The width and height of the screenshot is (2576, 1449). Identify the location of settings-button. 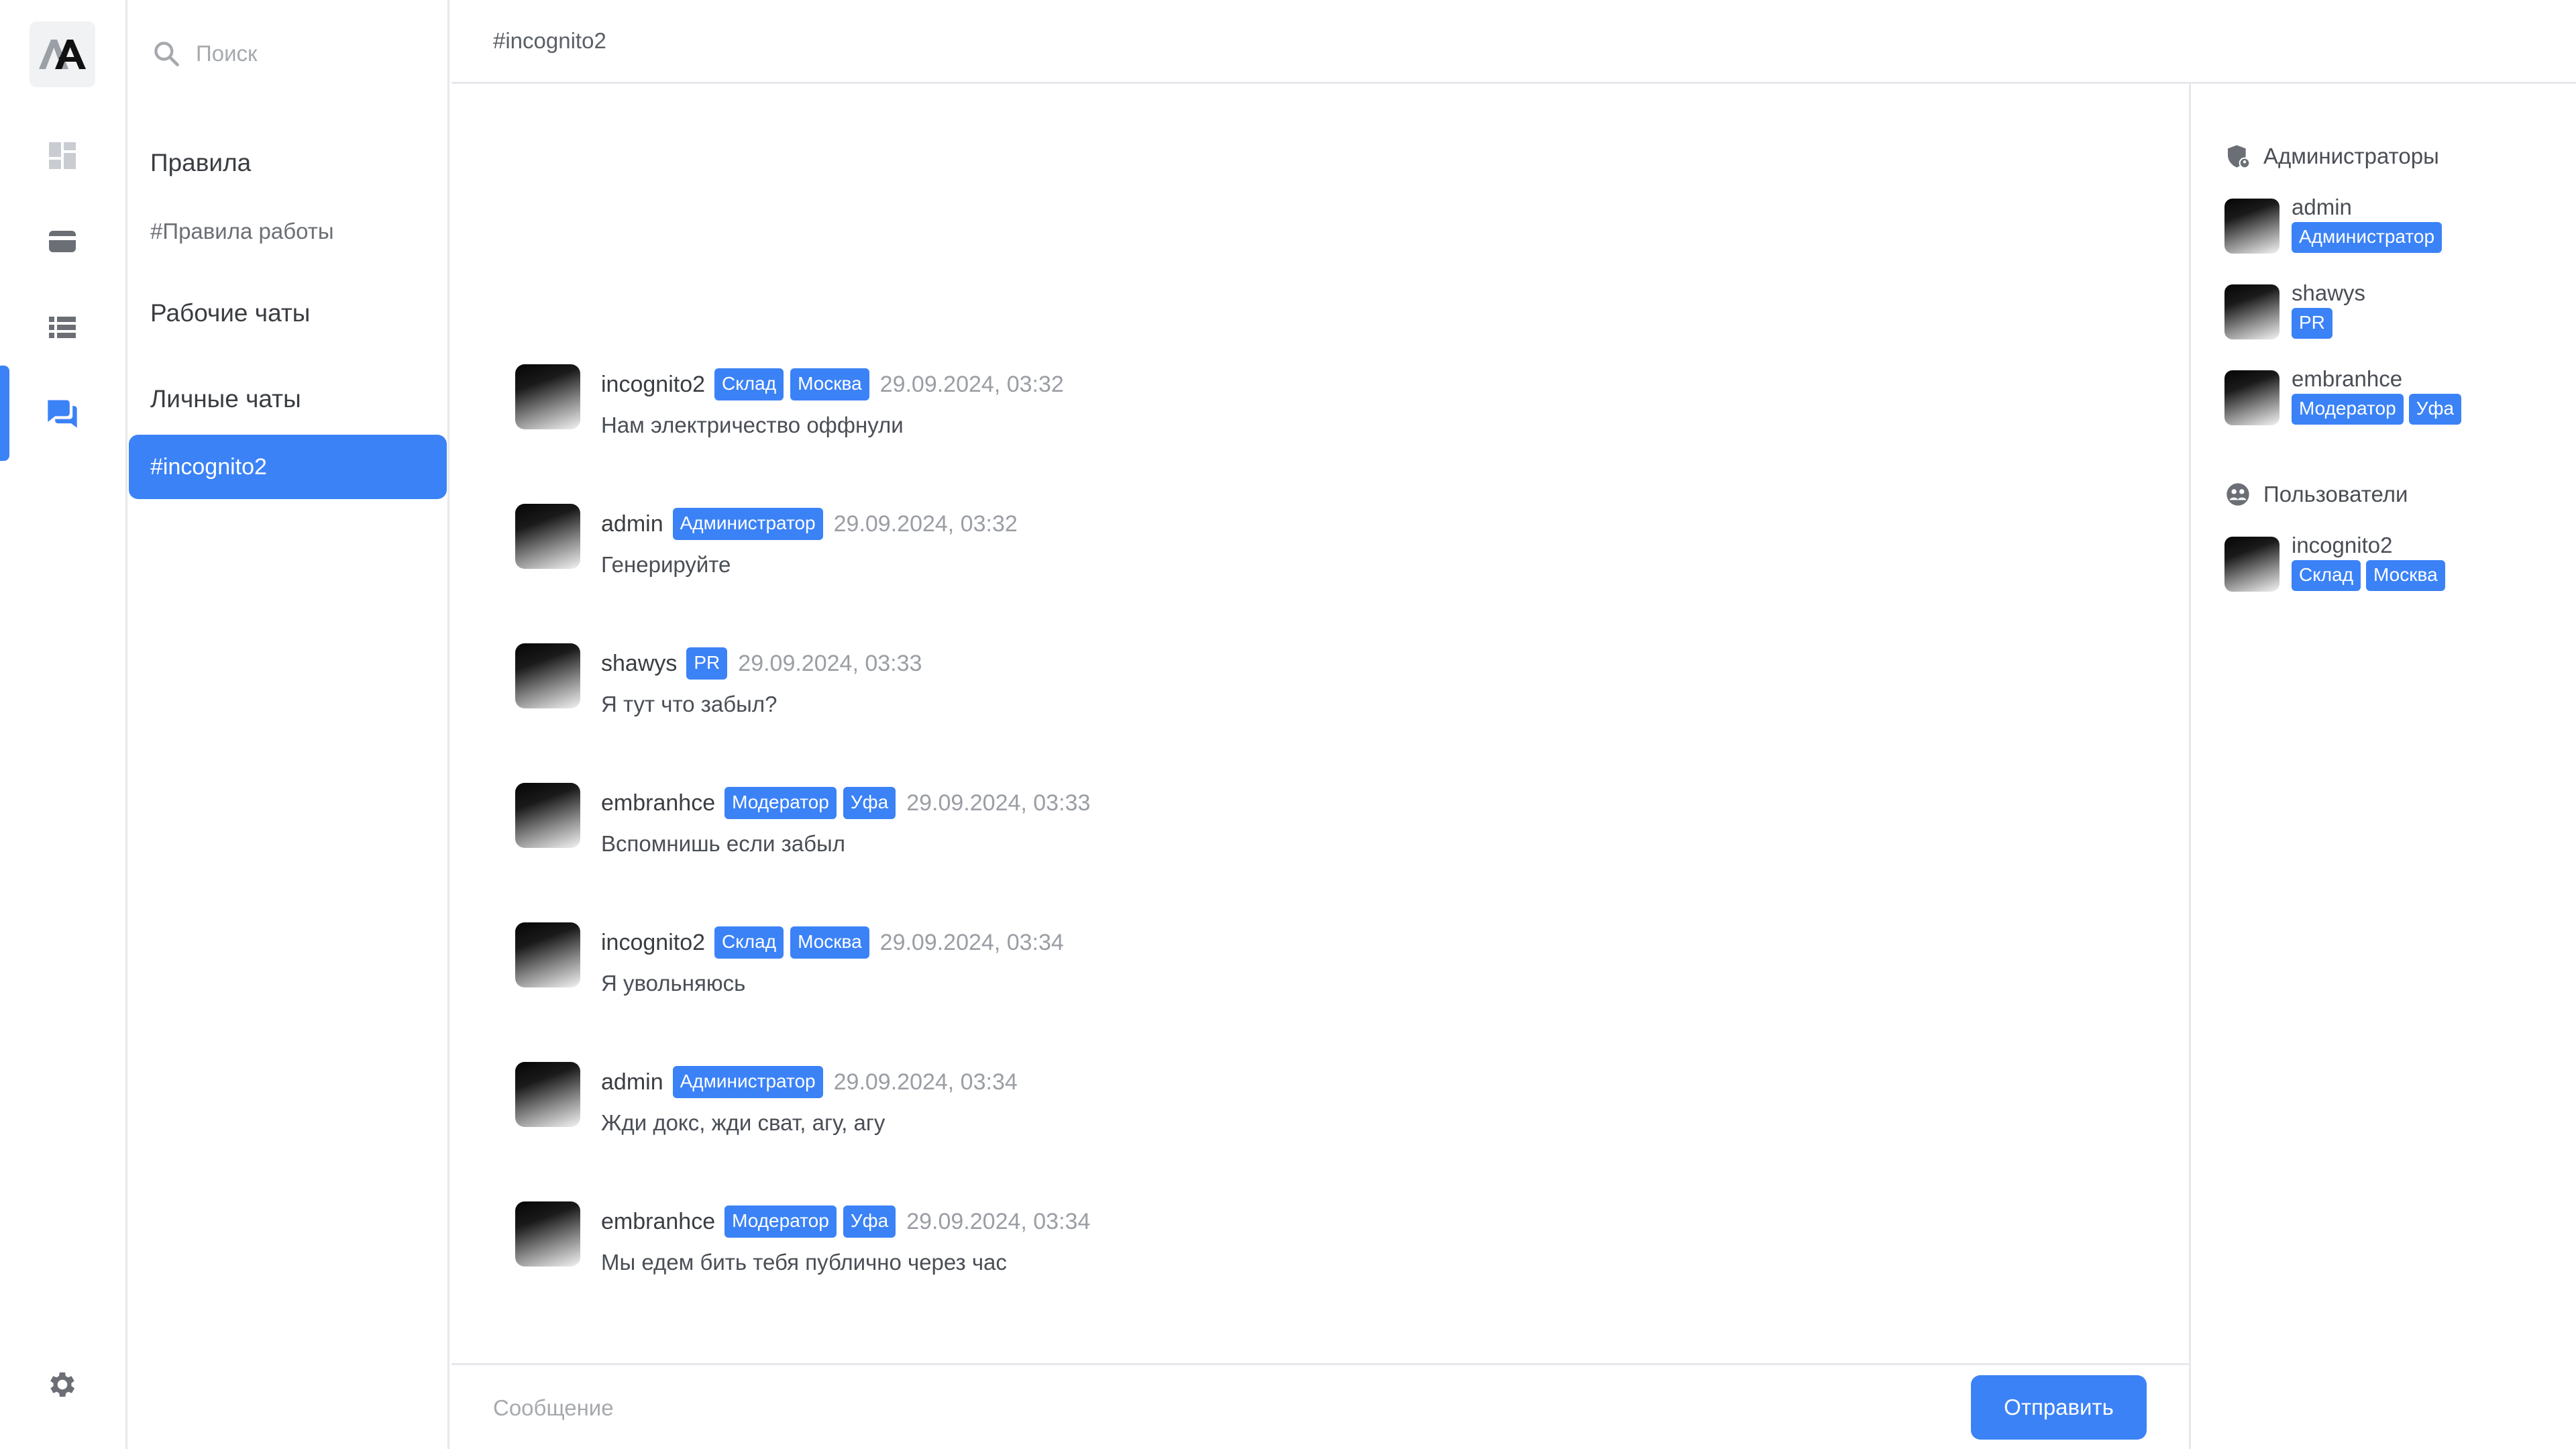
(62, 1384).